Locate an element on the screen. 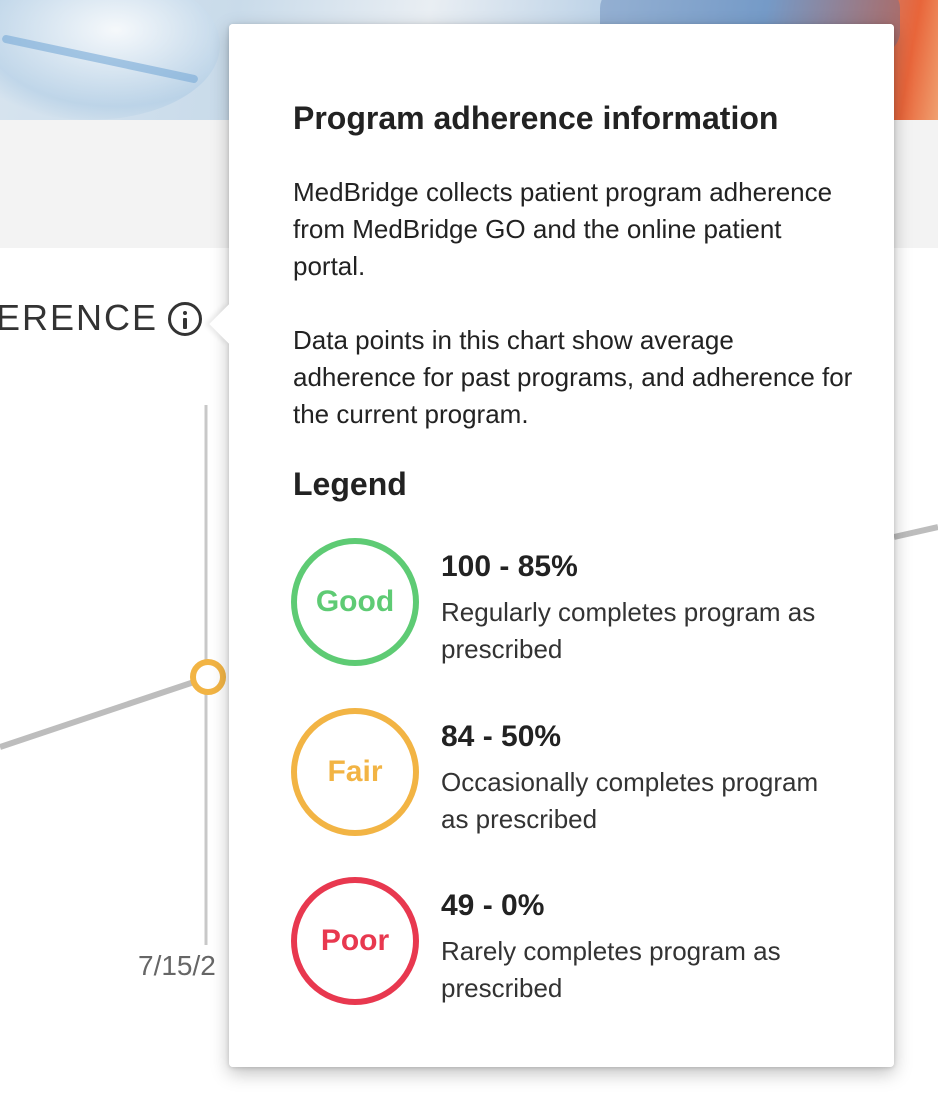  legend-description: Rarely completes program as prescribed is located at coordinates (611, 969).